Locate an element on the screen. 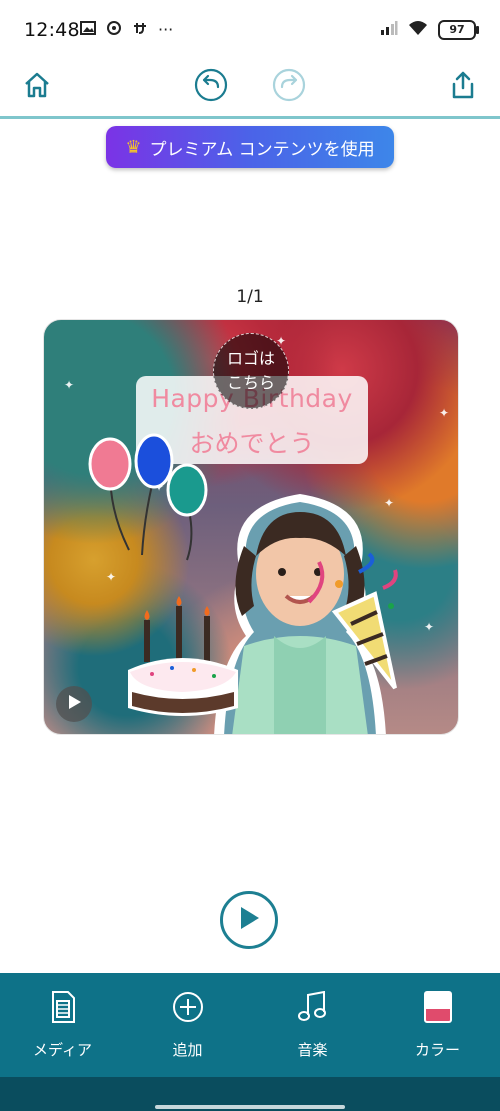 This screenshot has height=1111, width=500. status-system-icons: 97 is located at coordinates (429, 30).